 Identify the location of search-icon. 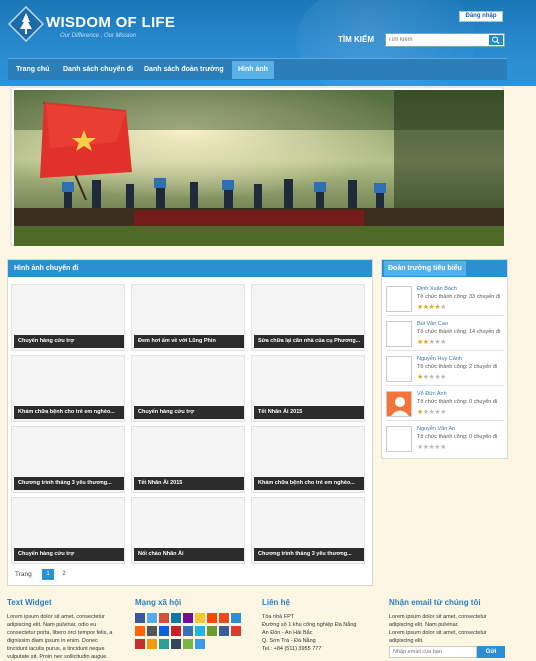
(496, 40).